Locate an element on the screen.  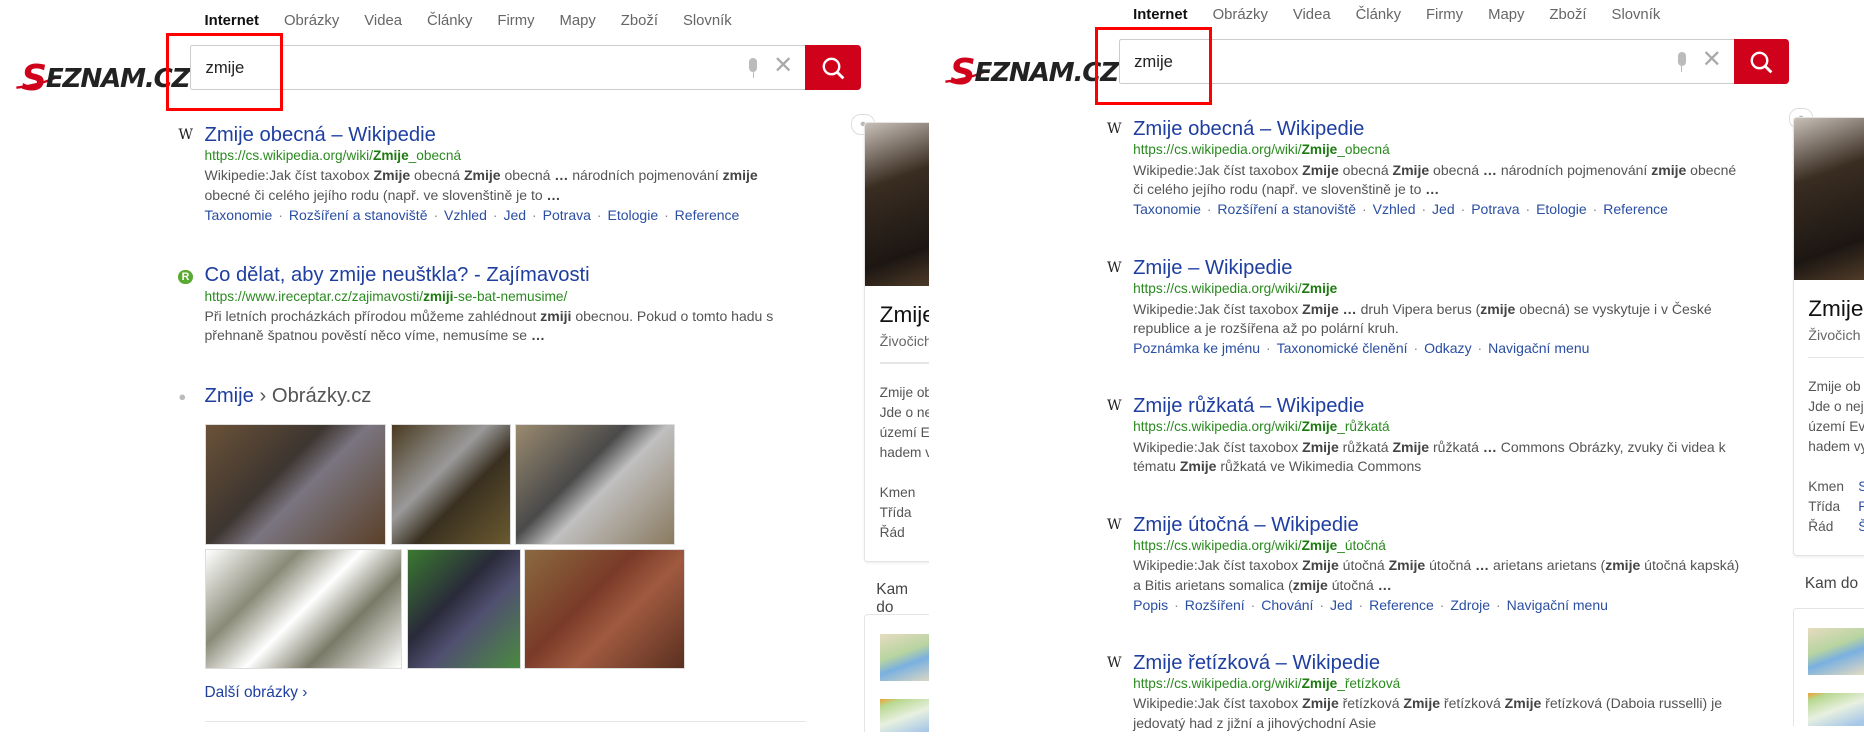
sitelink: Rozšíření is located at coordinates (1215, 605).